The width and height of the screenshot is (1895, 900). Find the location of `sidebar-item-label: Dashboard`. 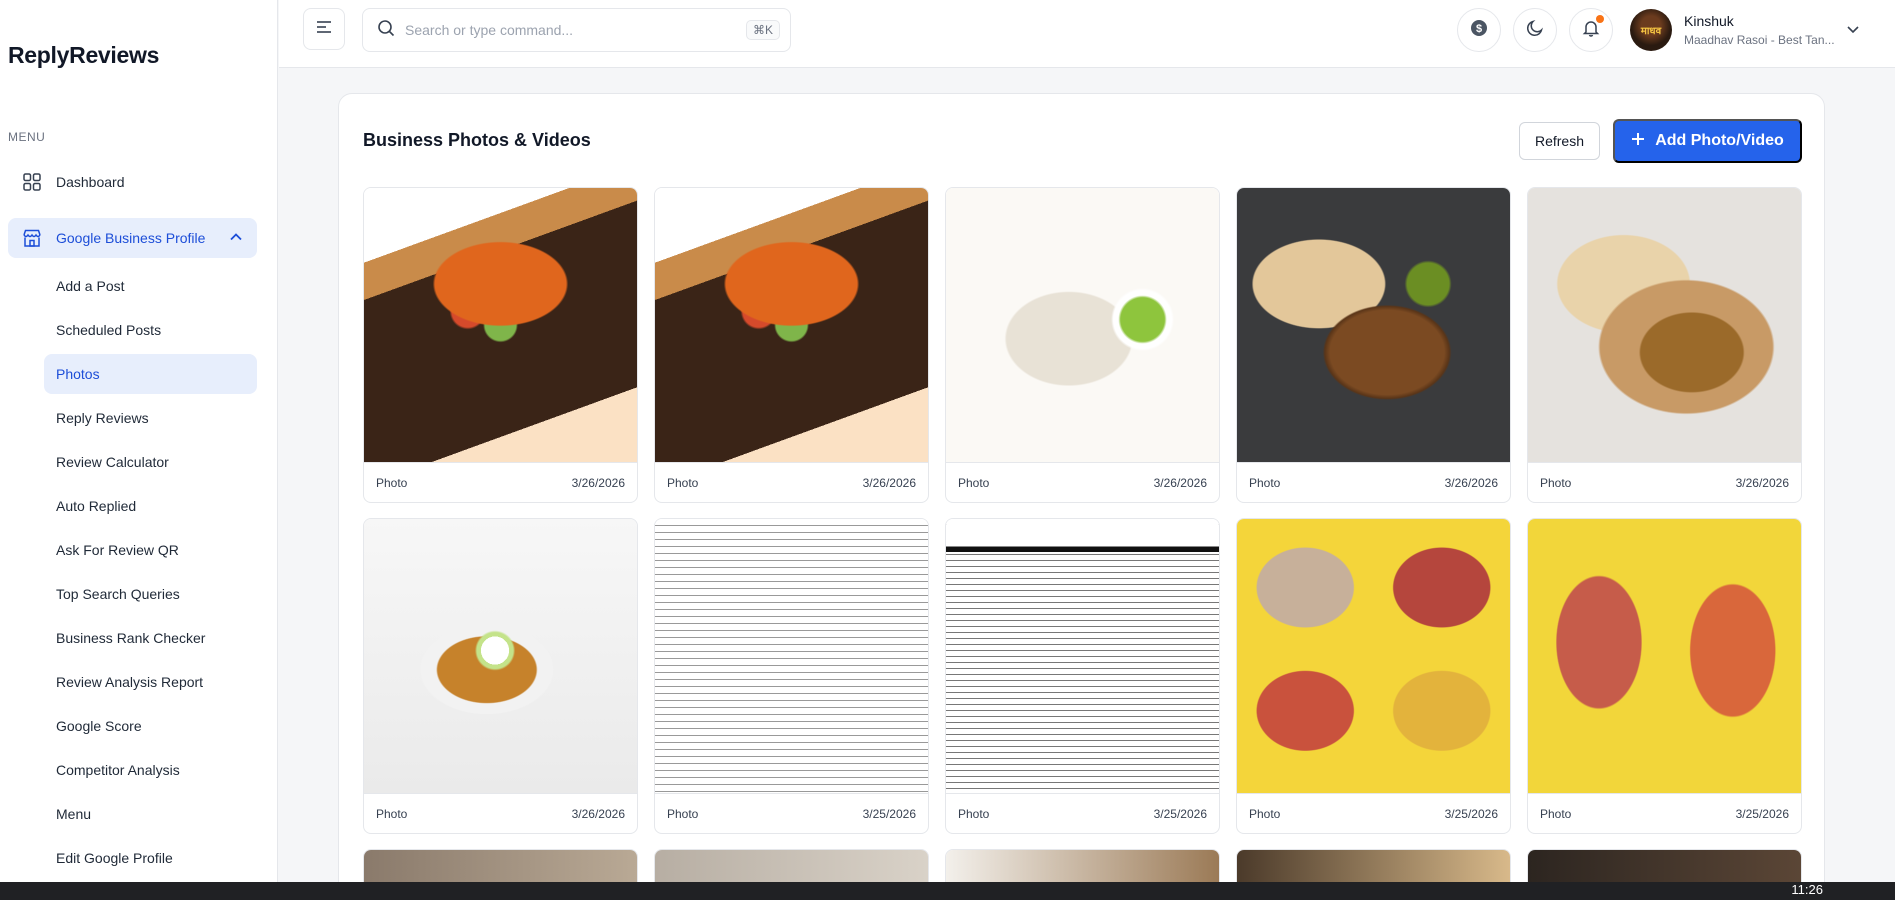

sidebar-item-label: Dashboard is located at coordinates (90, 182).